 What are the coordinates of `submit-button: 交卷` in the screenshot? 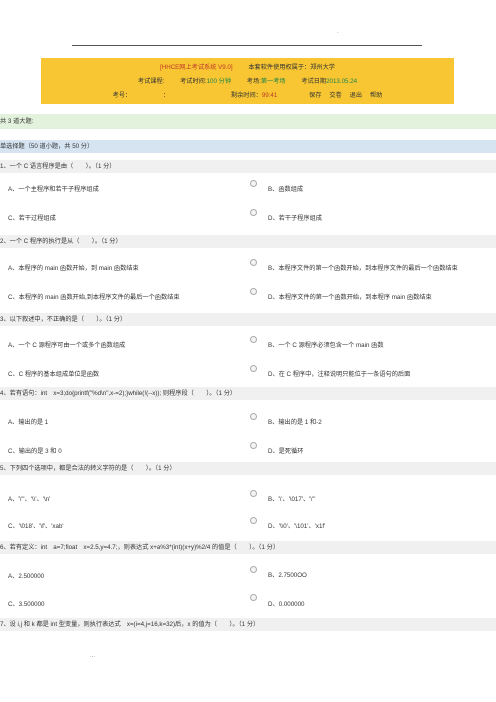 It's located at (335, 95).